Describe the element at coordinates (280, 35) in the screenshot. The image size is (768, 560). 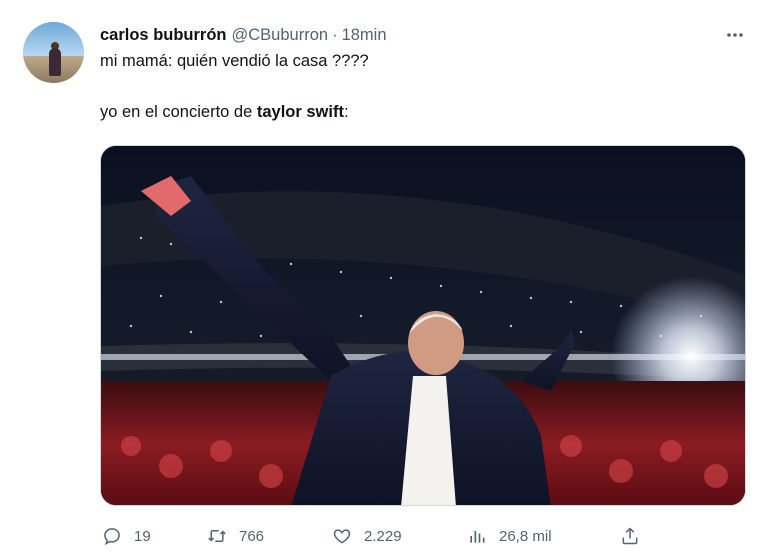
I see `author-handle: @CBuburron` at that location.